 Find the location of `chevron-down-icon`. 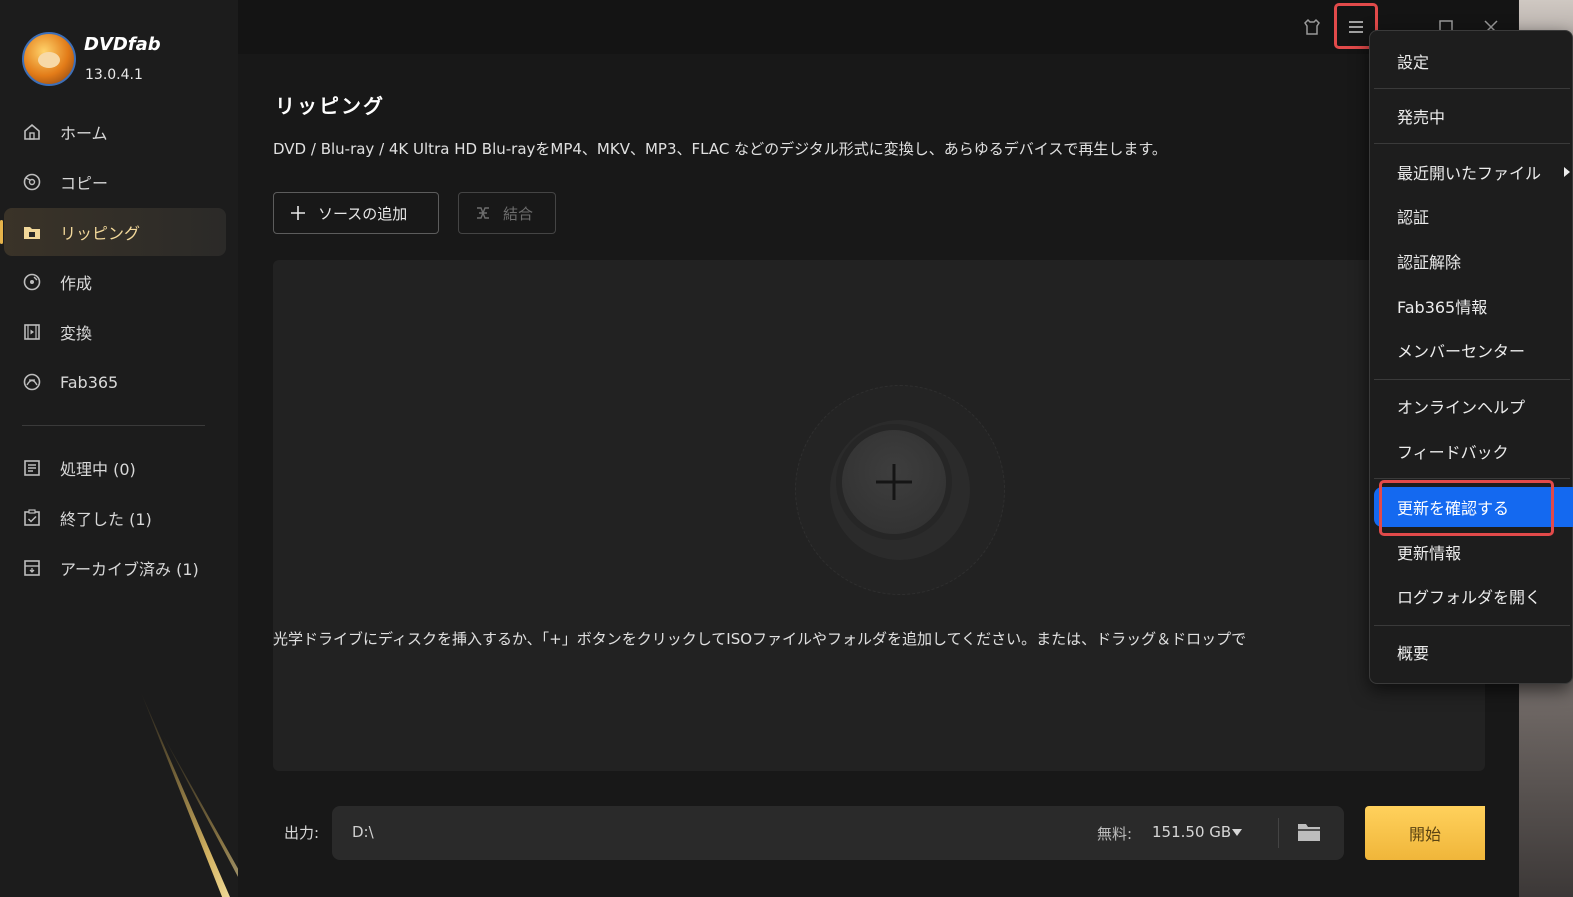

chevron-down-icon is located at coordinates (1237, 832).